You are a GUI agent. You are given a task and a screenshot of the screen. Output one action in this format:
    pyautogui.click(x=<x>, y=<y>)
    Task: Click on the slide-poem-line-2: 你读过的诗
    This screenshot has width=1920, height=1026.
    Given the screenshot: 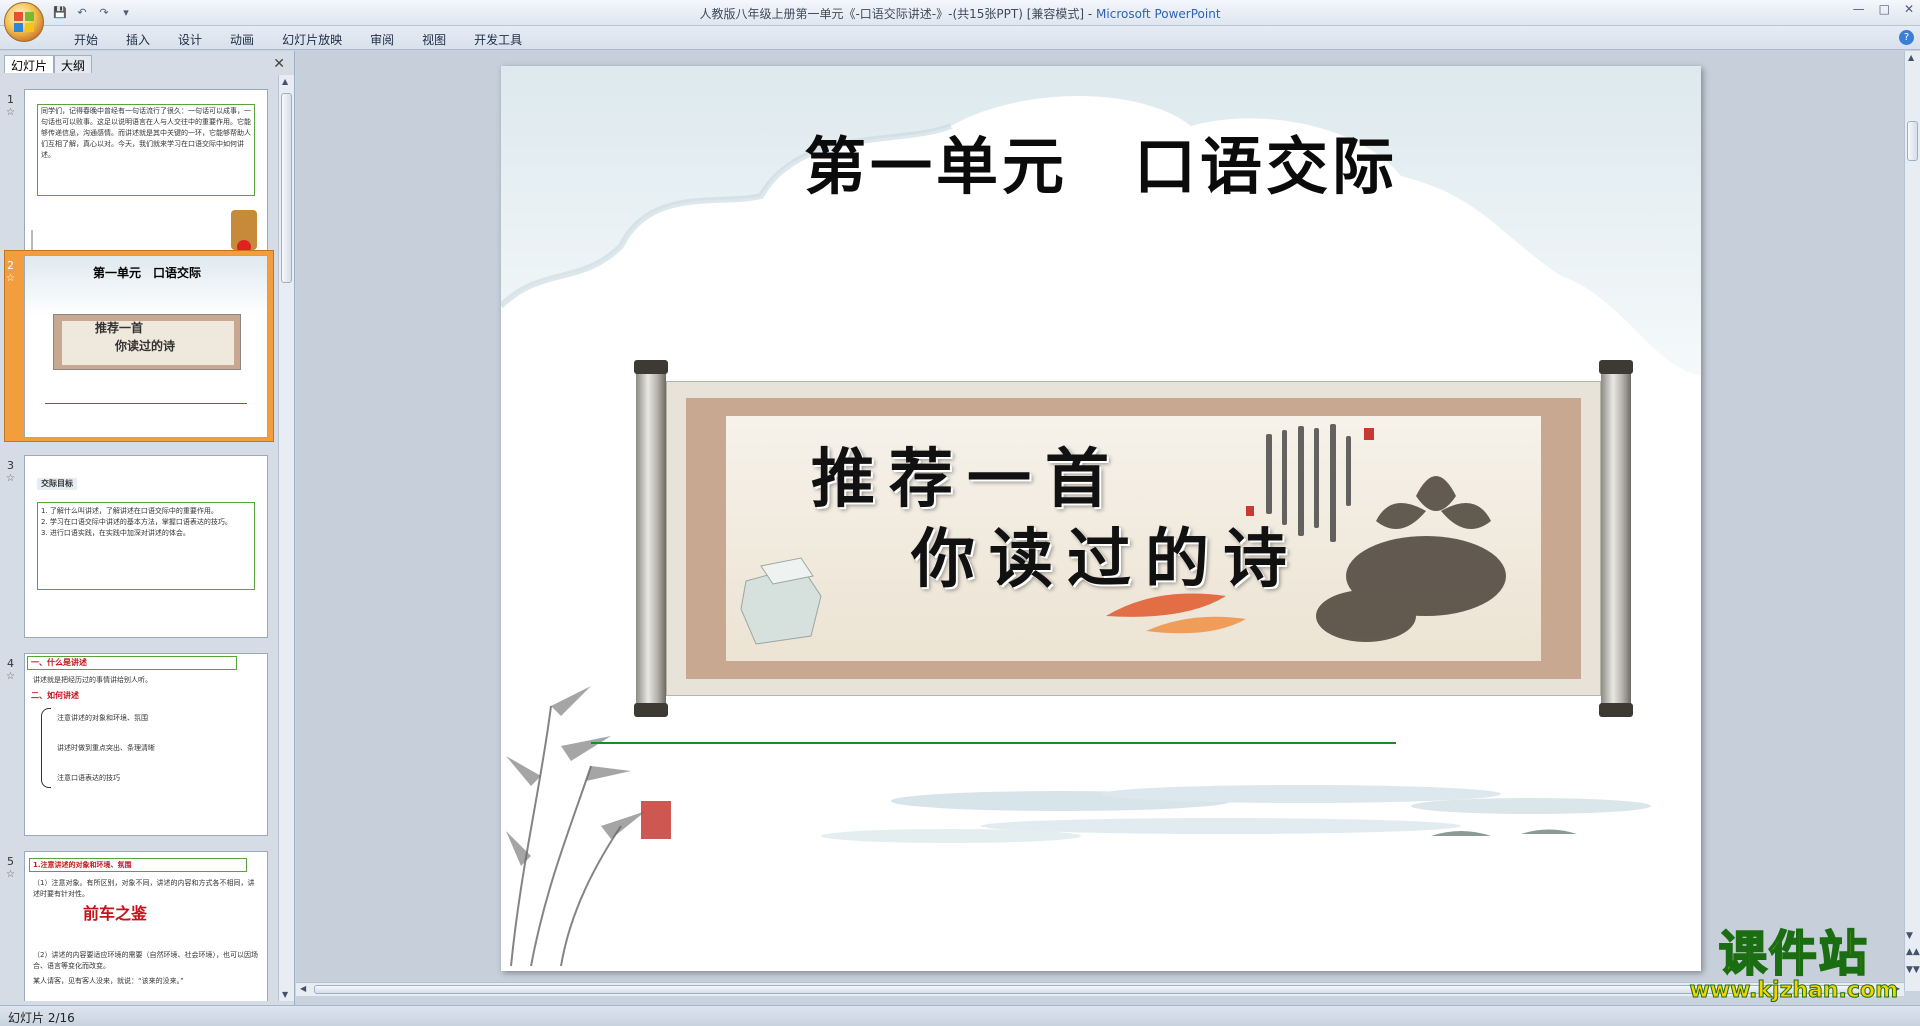 What is the action you would take?
    pyautogui.click(x=1106, y=554)
    